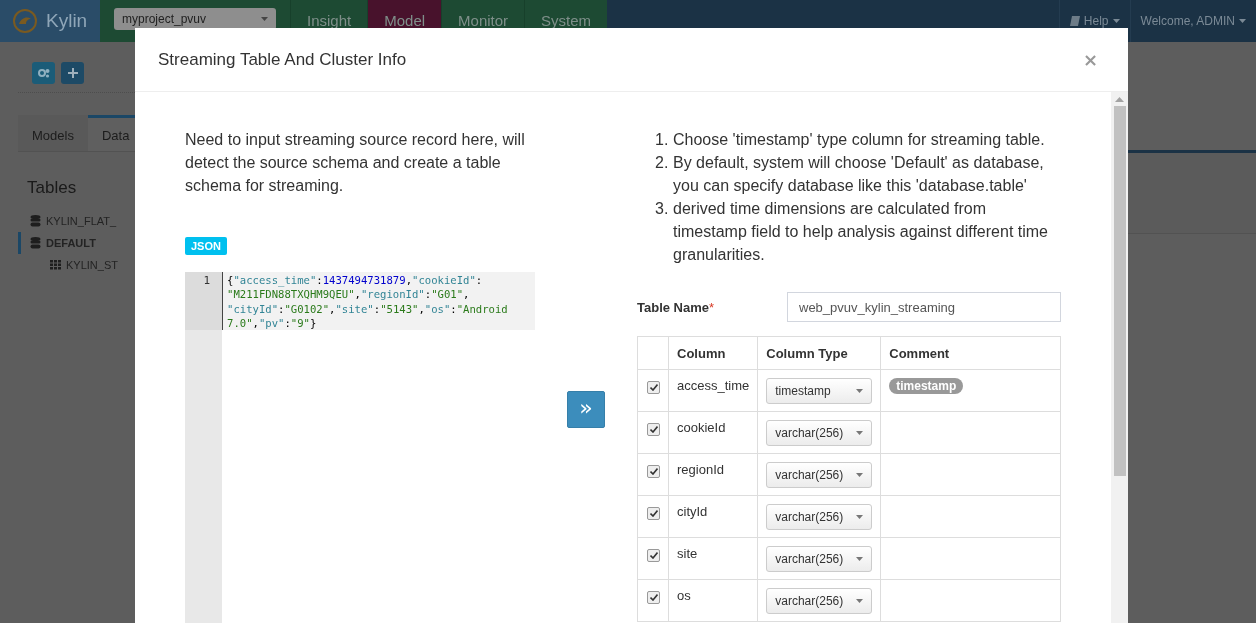 Image resolution: width=1256 pixels, height=623 pixels. Describe the element at coordinates (662, 163) in the screenshot. I see `step-number: 2.` at that location.